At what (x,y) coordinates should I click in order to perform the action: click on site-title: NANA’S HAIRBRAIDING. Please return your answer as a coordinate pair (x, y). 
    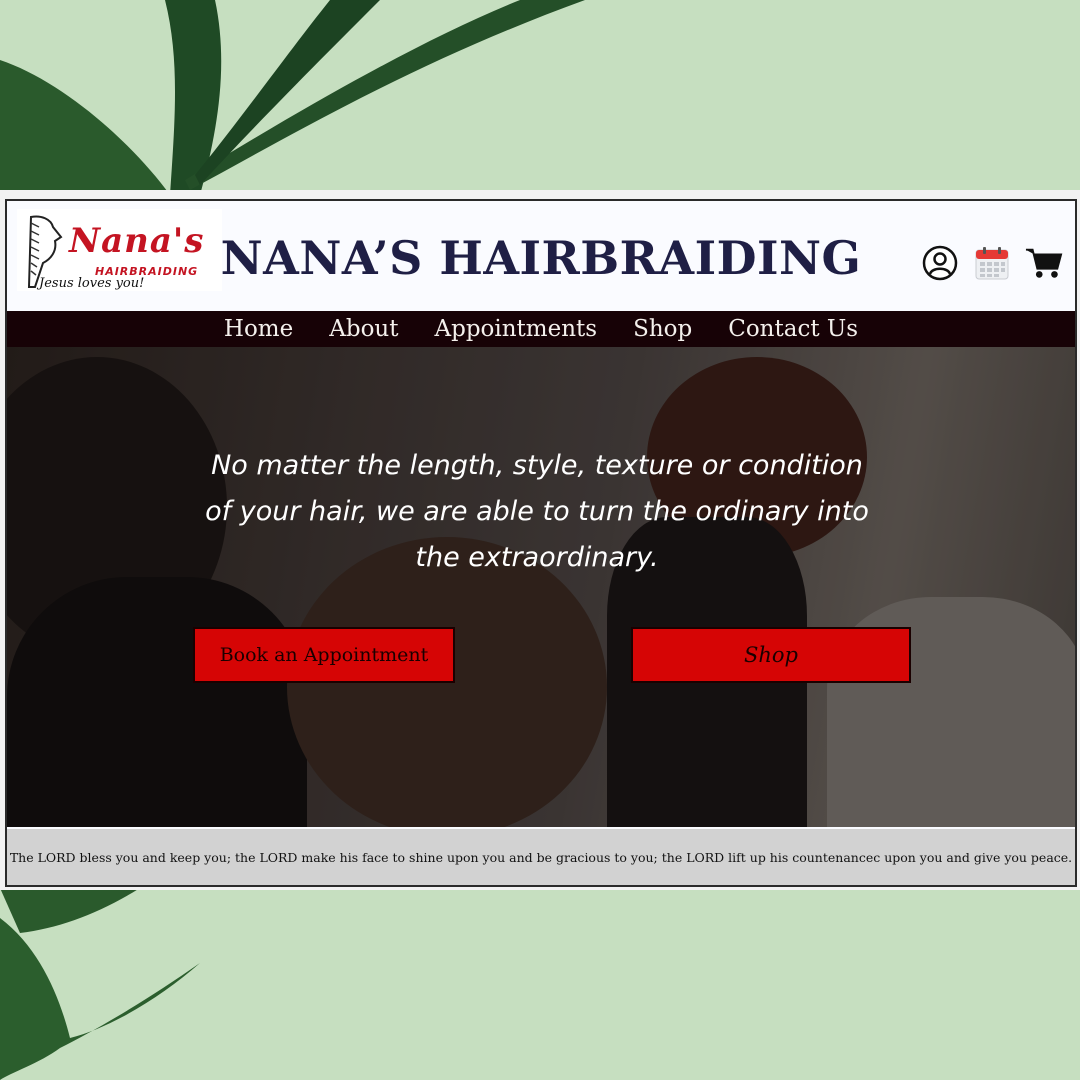
    Looking at the image, I should click on (541, 258).